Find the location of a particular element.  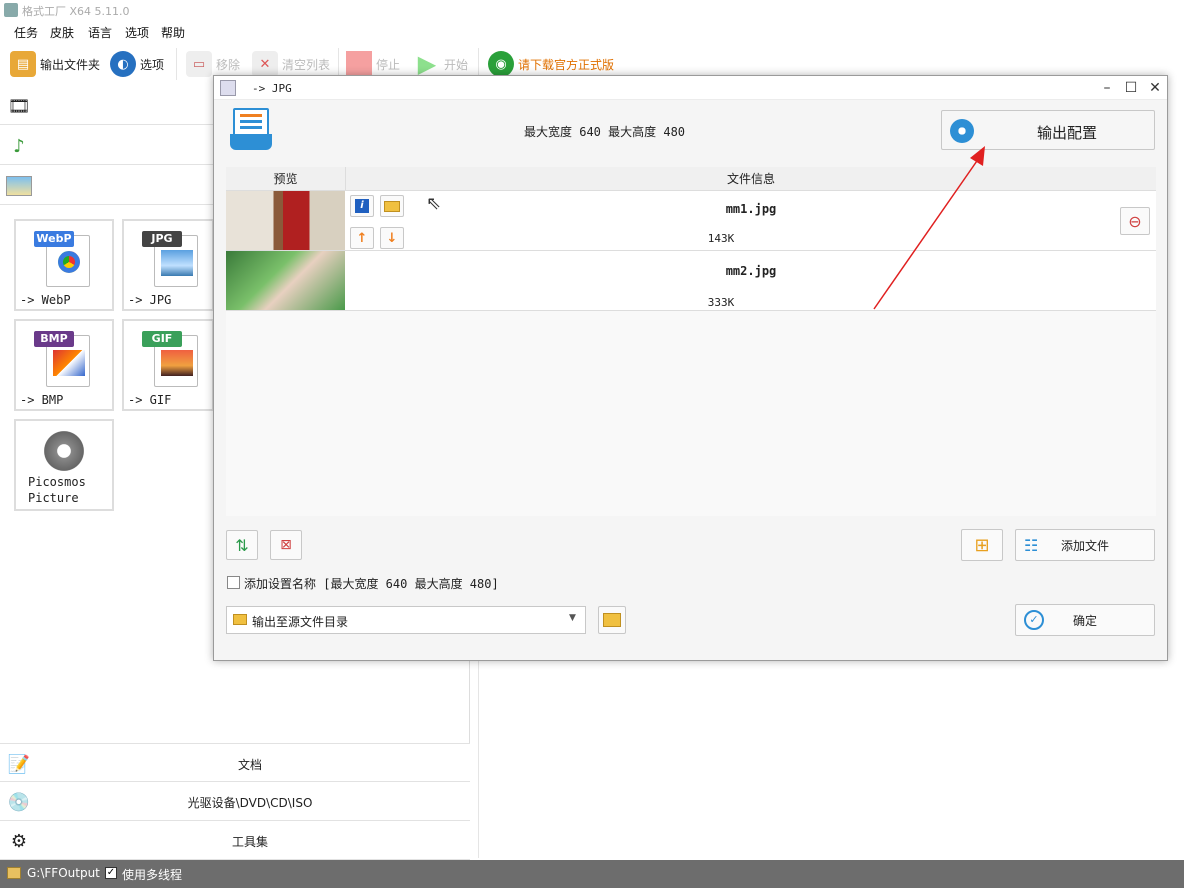

delete-file-icon: ⊠ is located at coordinates (286, 545).